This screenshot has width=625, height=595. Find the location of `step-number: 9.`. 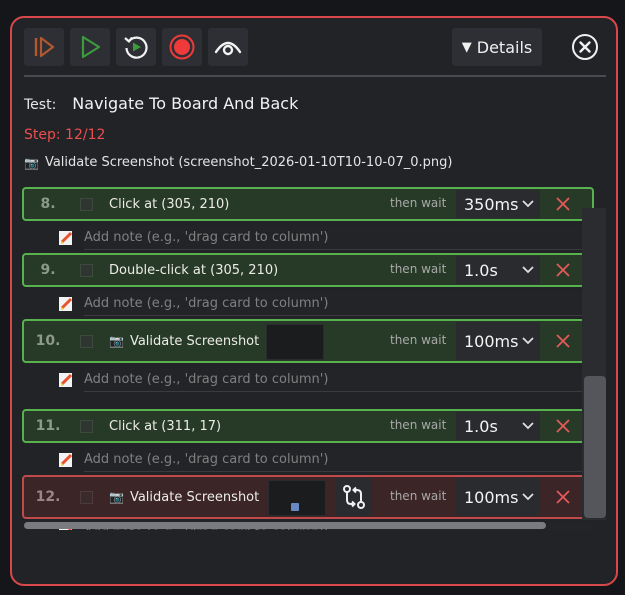

step-number: 9. is located at coordinates (48, 270).